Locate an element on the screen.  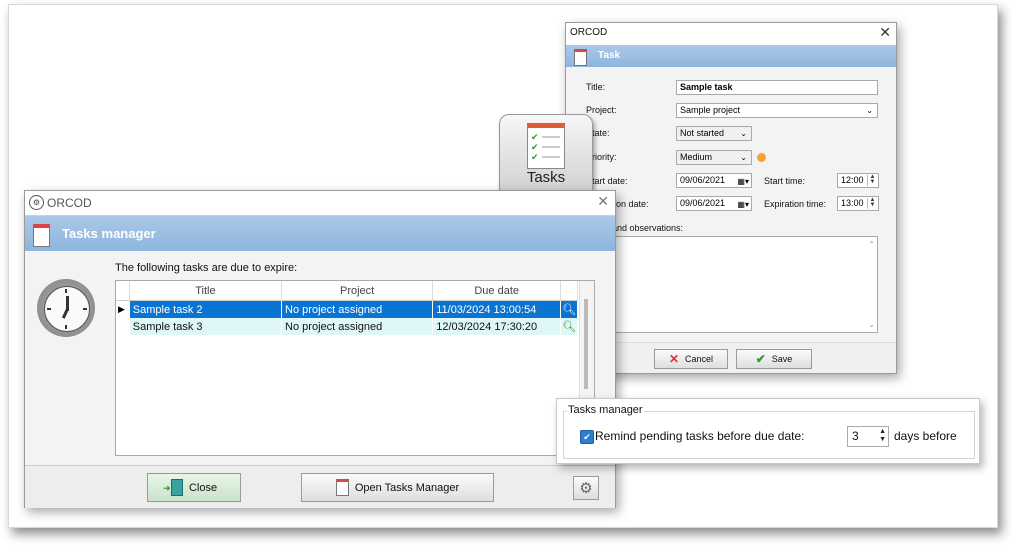
grid-header-row: Title Project Due date is located at coordinates (347, 291).